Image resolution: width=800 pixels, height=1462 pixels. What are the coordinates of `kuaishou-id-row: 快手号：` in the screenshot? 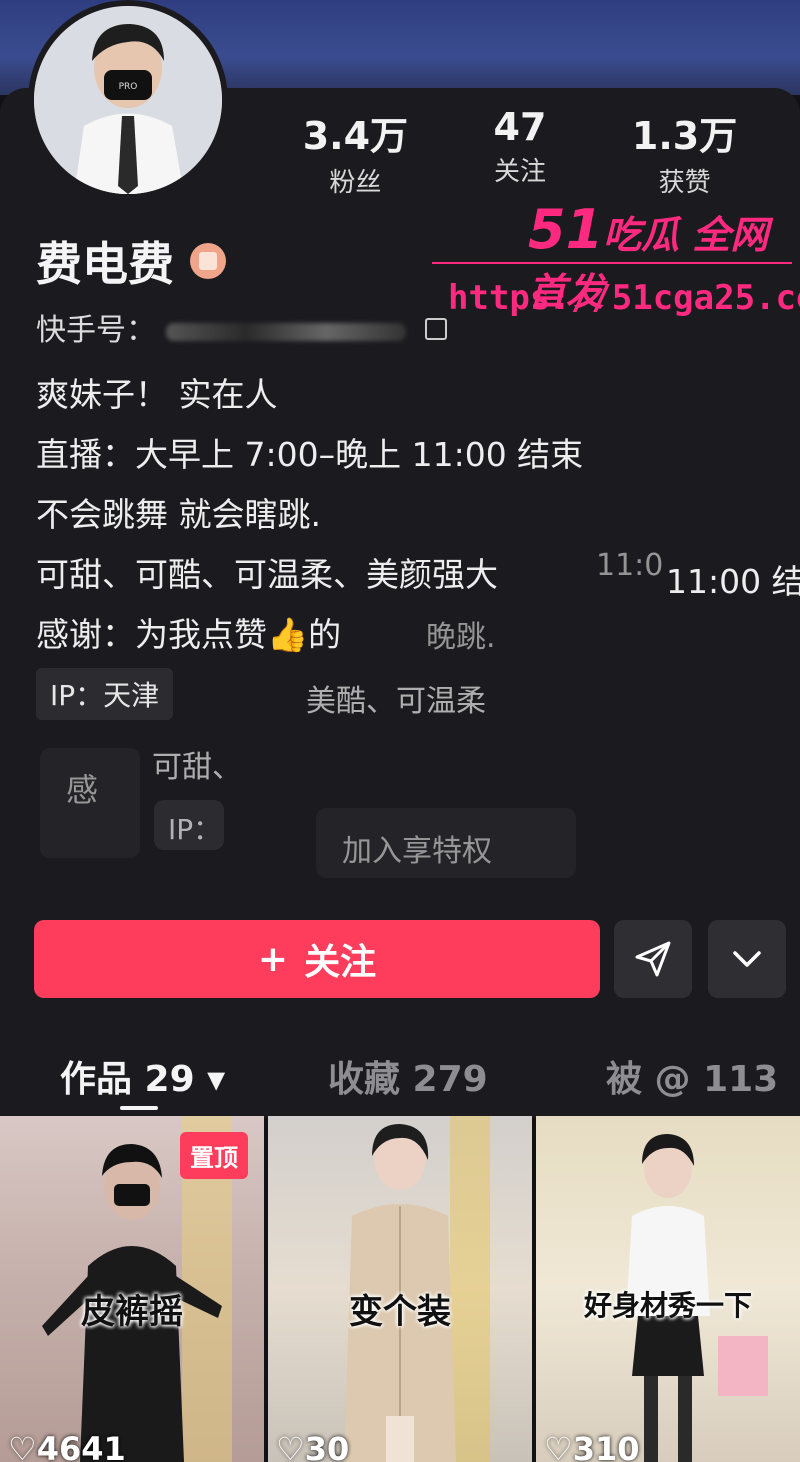 It's located at (242, 327).